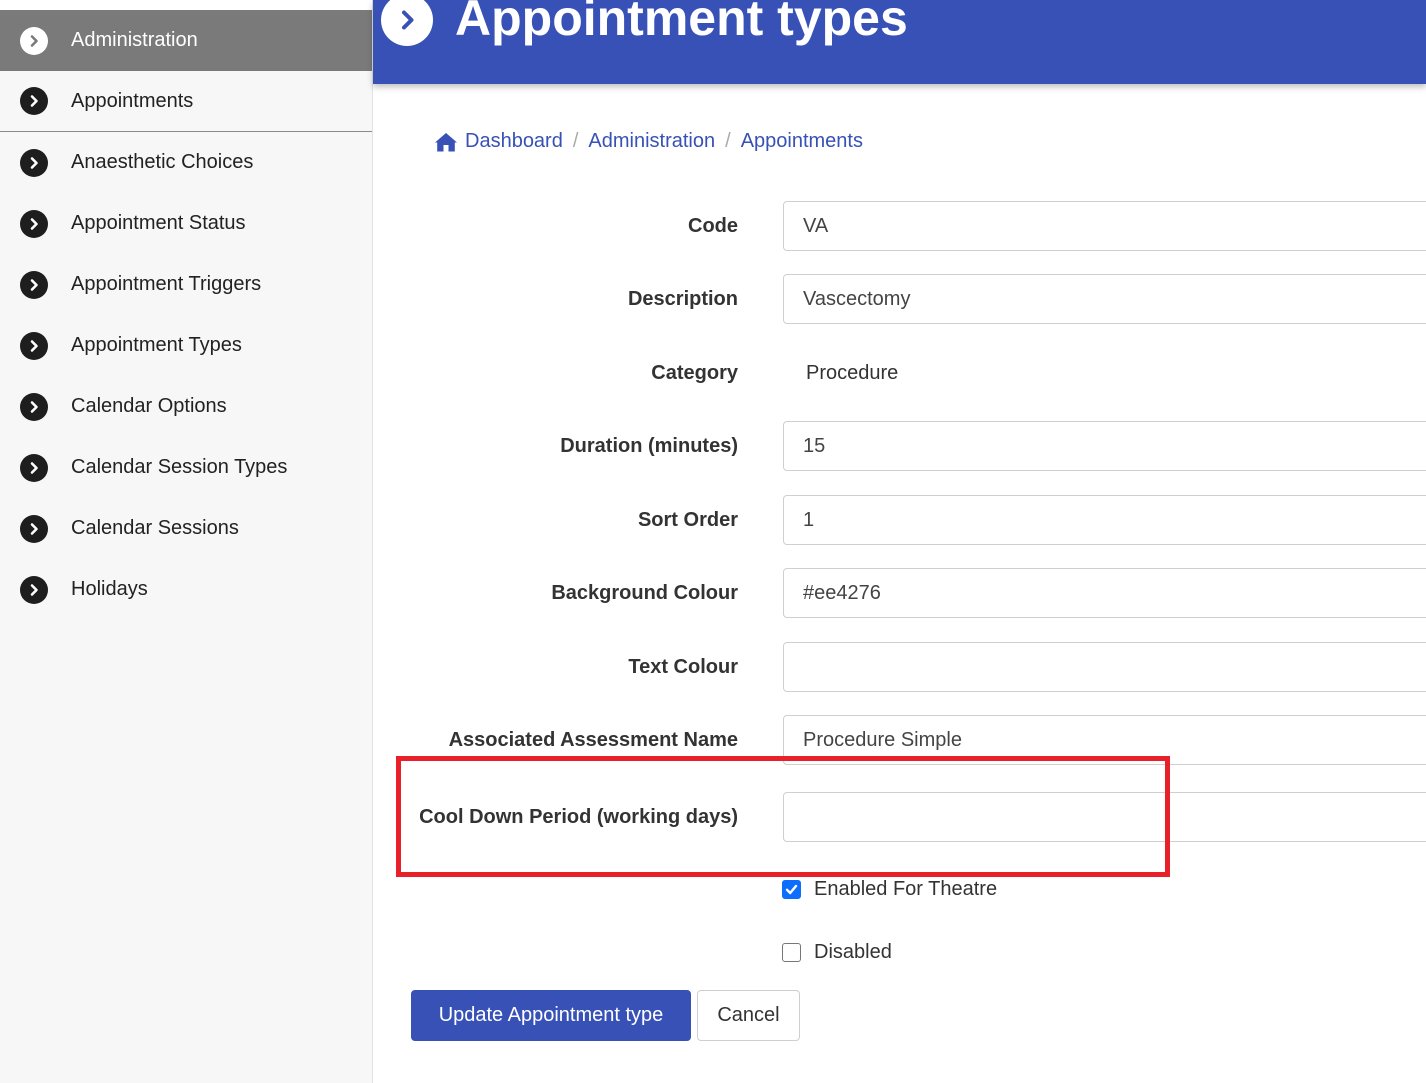  What do you see at coordinates (514, 141) in the screenshot?
I see `breadcrumb-label: Dashboard` at bounding box center [514, 141].